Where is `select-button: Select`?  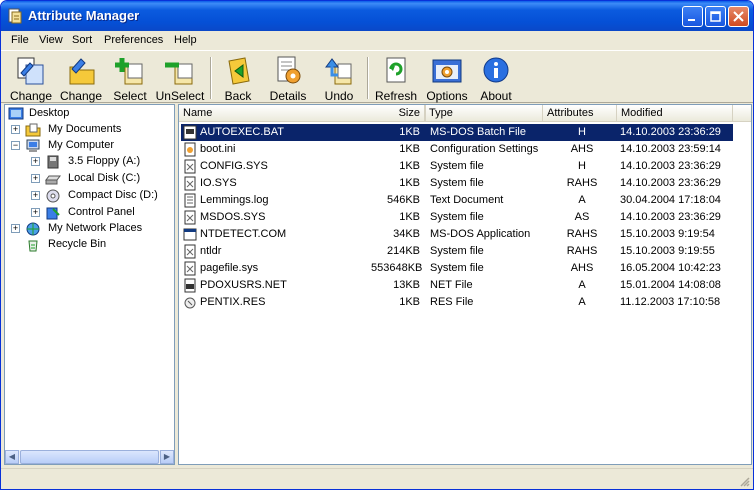 select-button: Select is located at coordinates (130, 78).